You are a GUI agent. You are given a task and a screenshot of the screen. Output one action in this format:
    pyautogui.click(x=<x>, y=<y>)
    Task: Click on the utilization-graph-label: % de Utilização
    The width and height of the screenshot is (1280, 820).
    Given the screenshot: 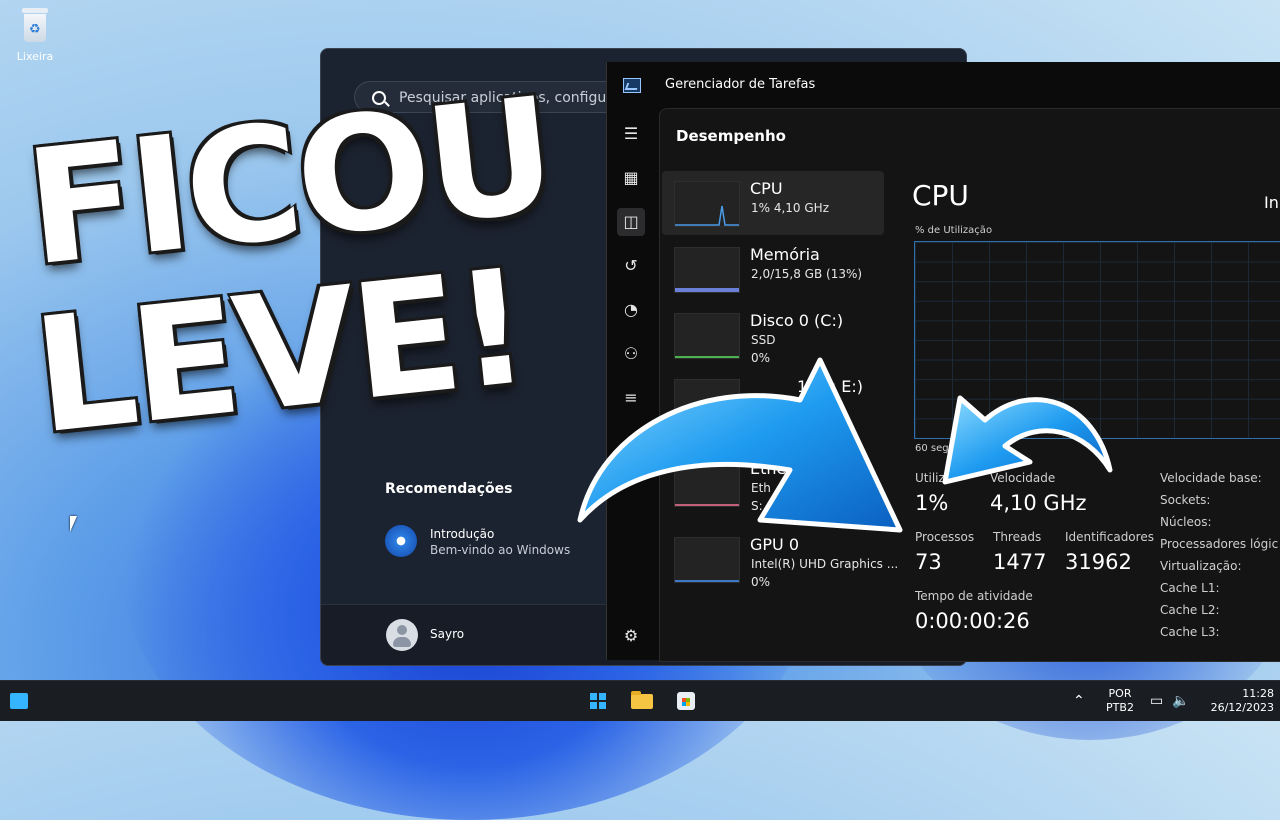 What is the action you would take?
    pyautogui.click(x=954, y=230)
    